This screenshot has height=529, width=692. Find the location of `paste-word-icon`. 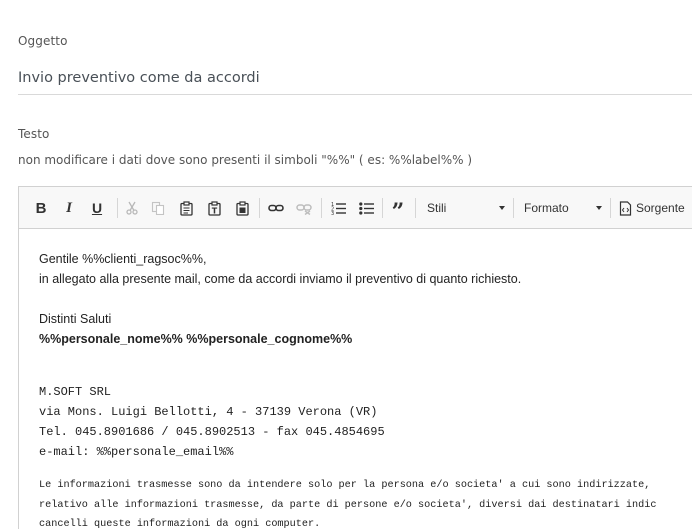

paste-word-icon is located at coordinates (242, 208).